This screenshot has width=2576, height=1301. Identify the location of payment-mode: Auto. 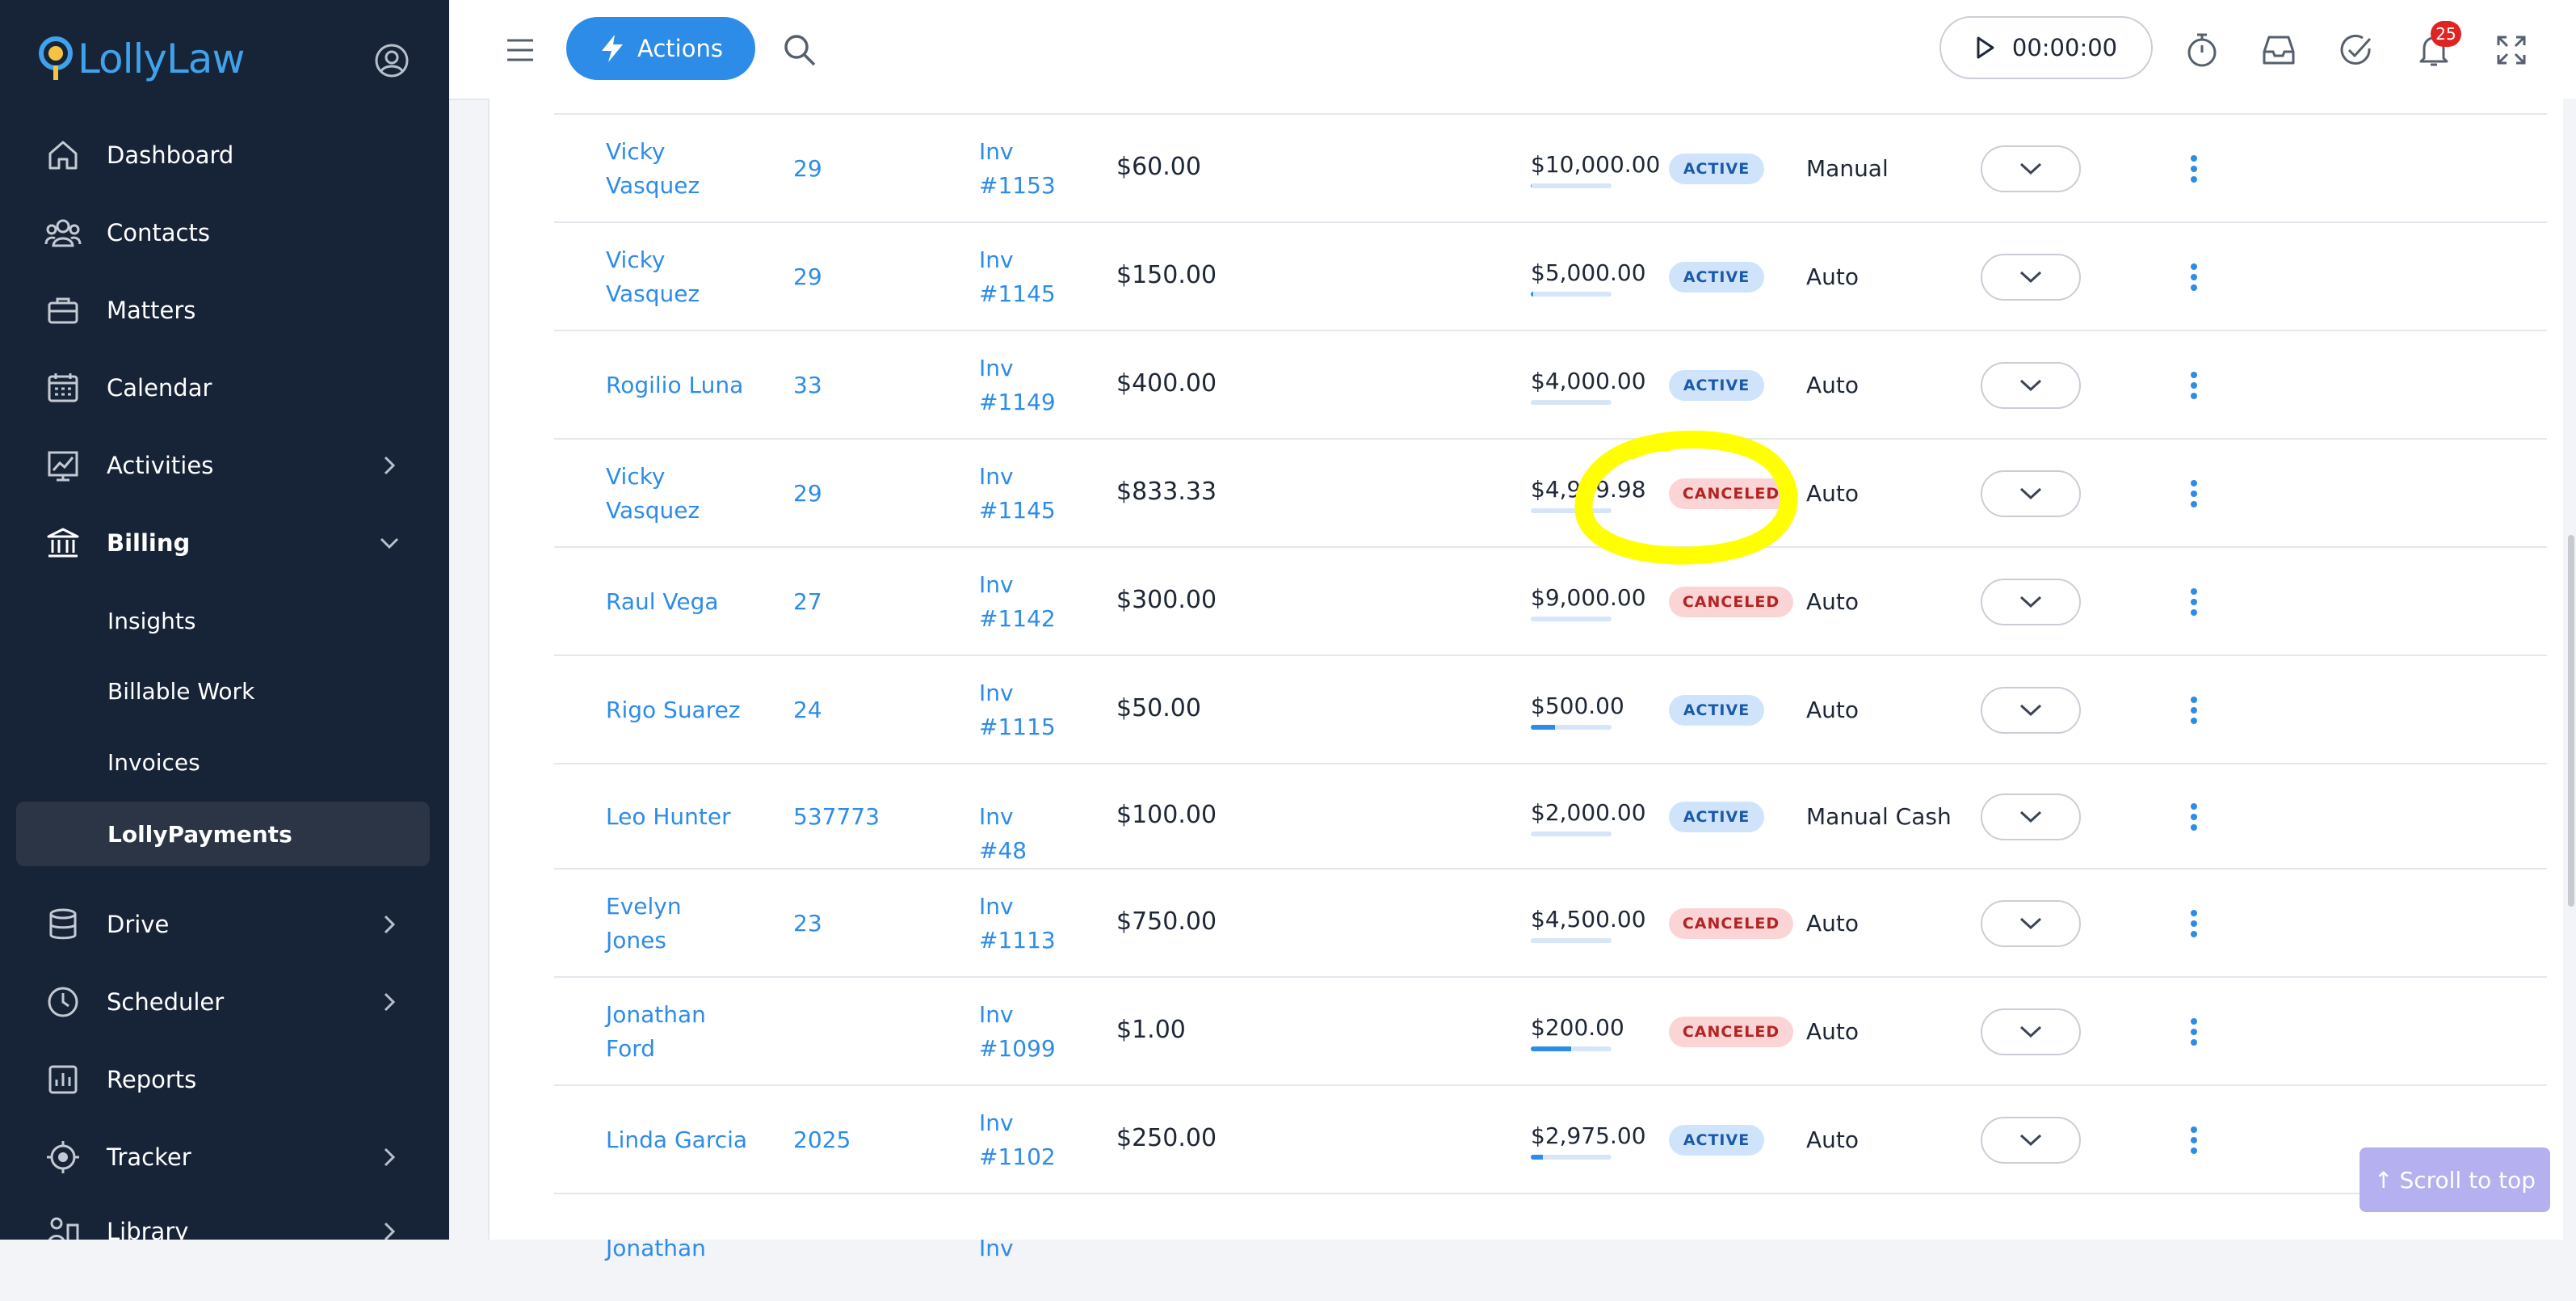
(1833, 276).